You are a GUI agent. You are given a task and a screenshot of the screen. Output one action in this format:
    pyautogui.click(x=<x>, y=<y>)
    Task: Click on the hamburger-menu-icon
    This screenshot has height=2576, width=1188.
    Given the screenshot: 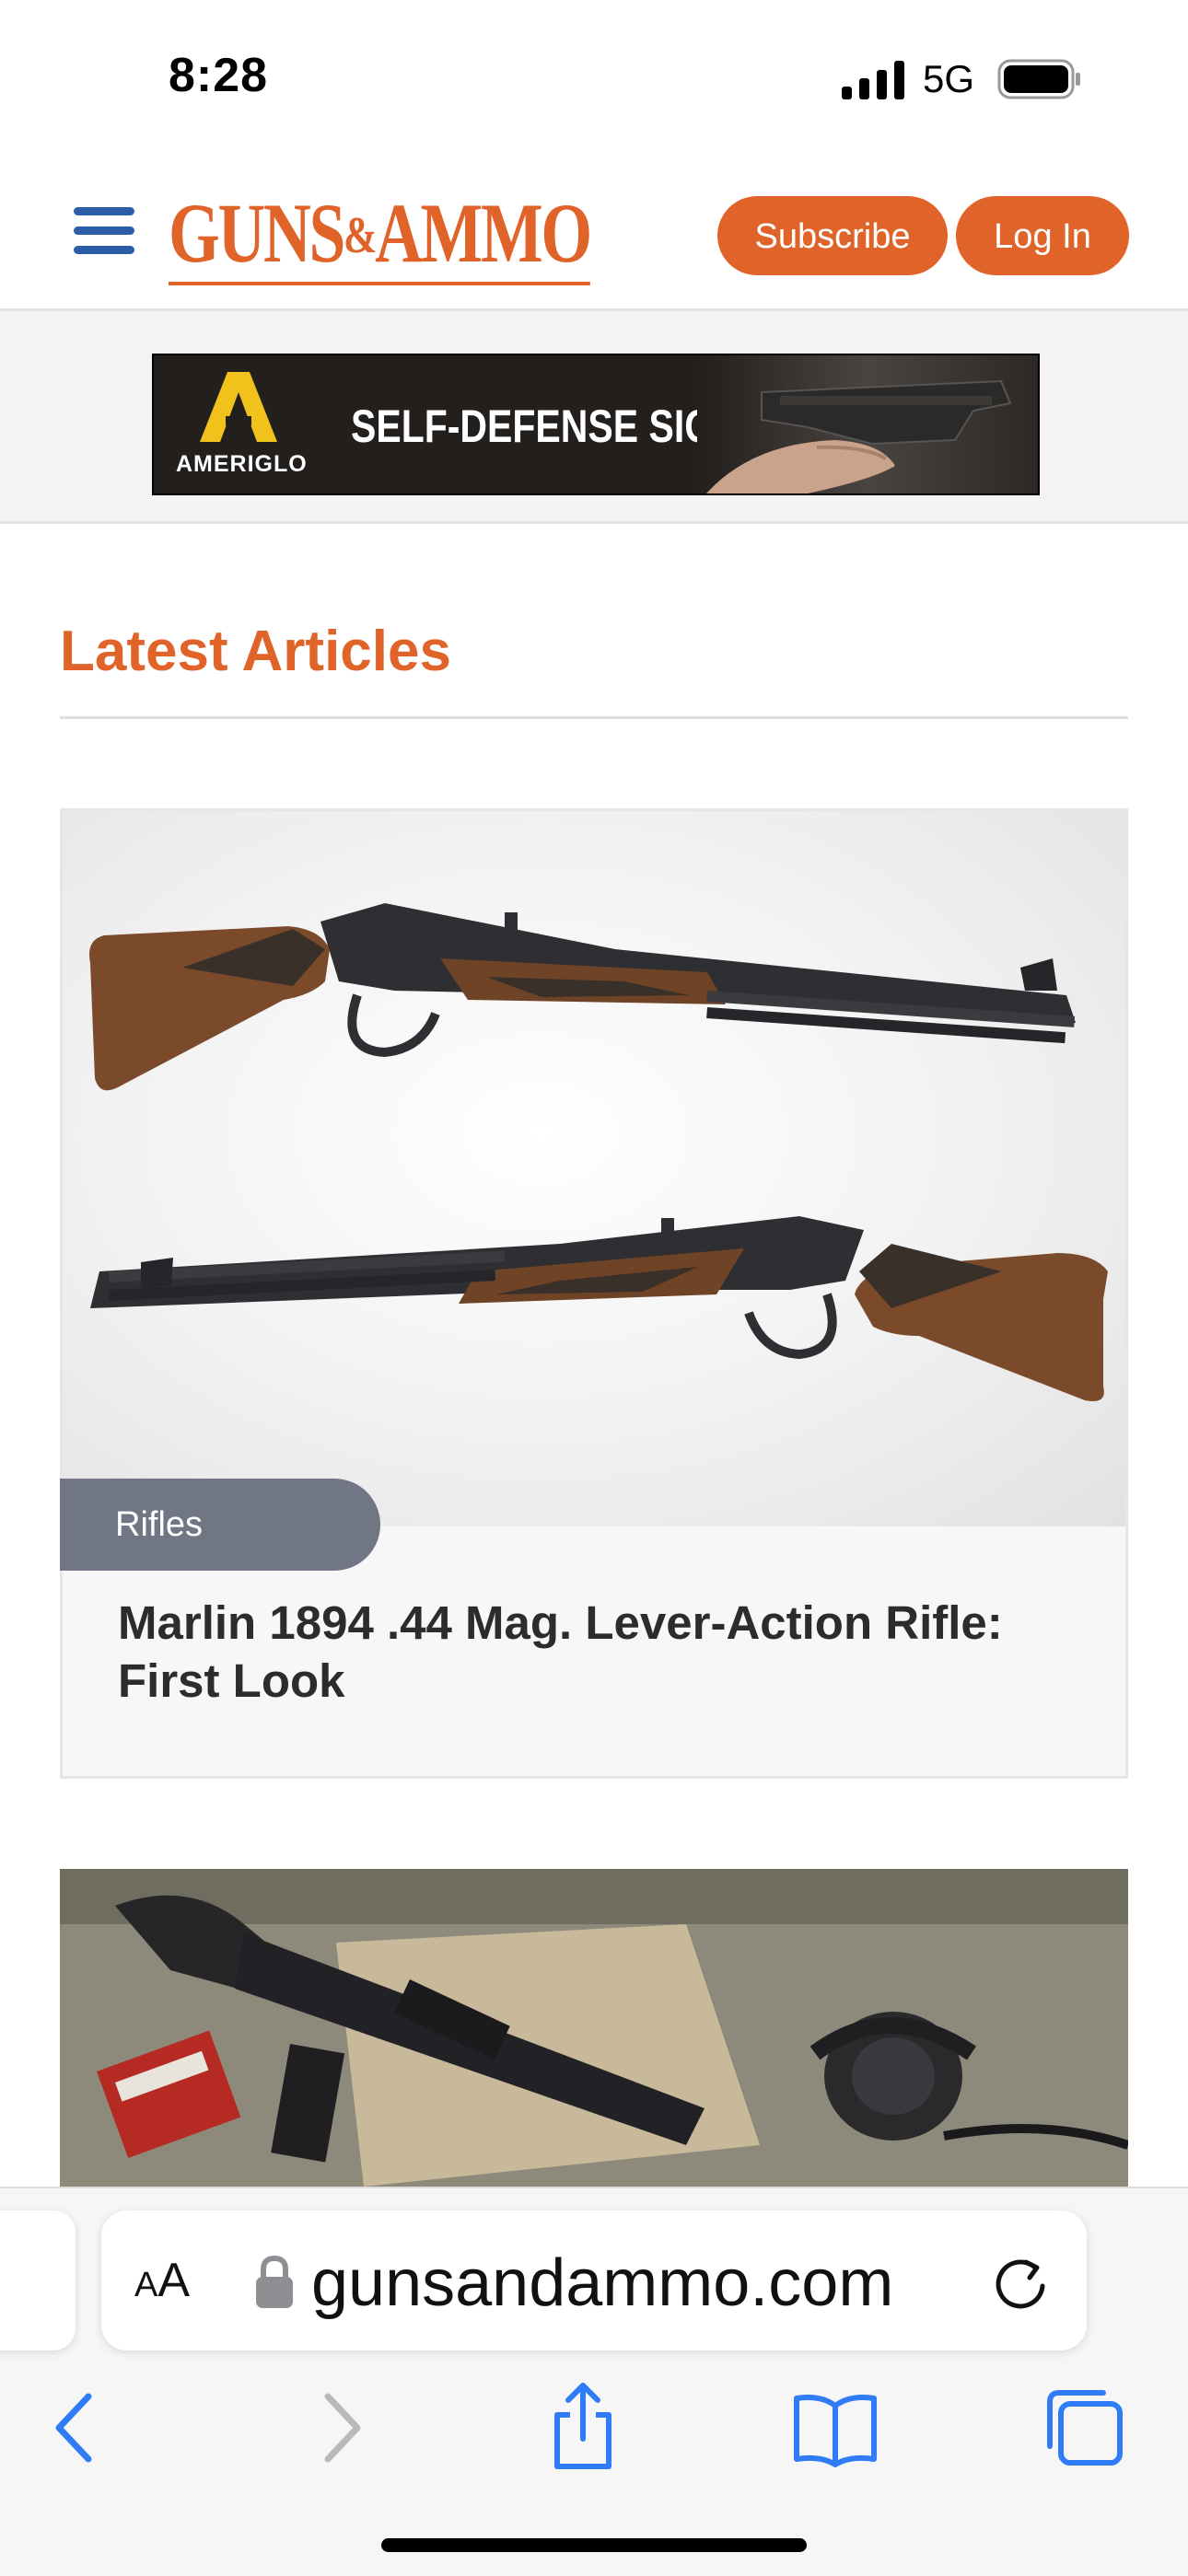 What is the action you would take?
    pyautogui.click(x=104, y=233)
    